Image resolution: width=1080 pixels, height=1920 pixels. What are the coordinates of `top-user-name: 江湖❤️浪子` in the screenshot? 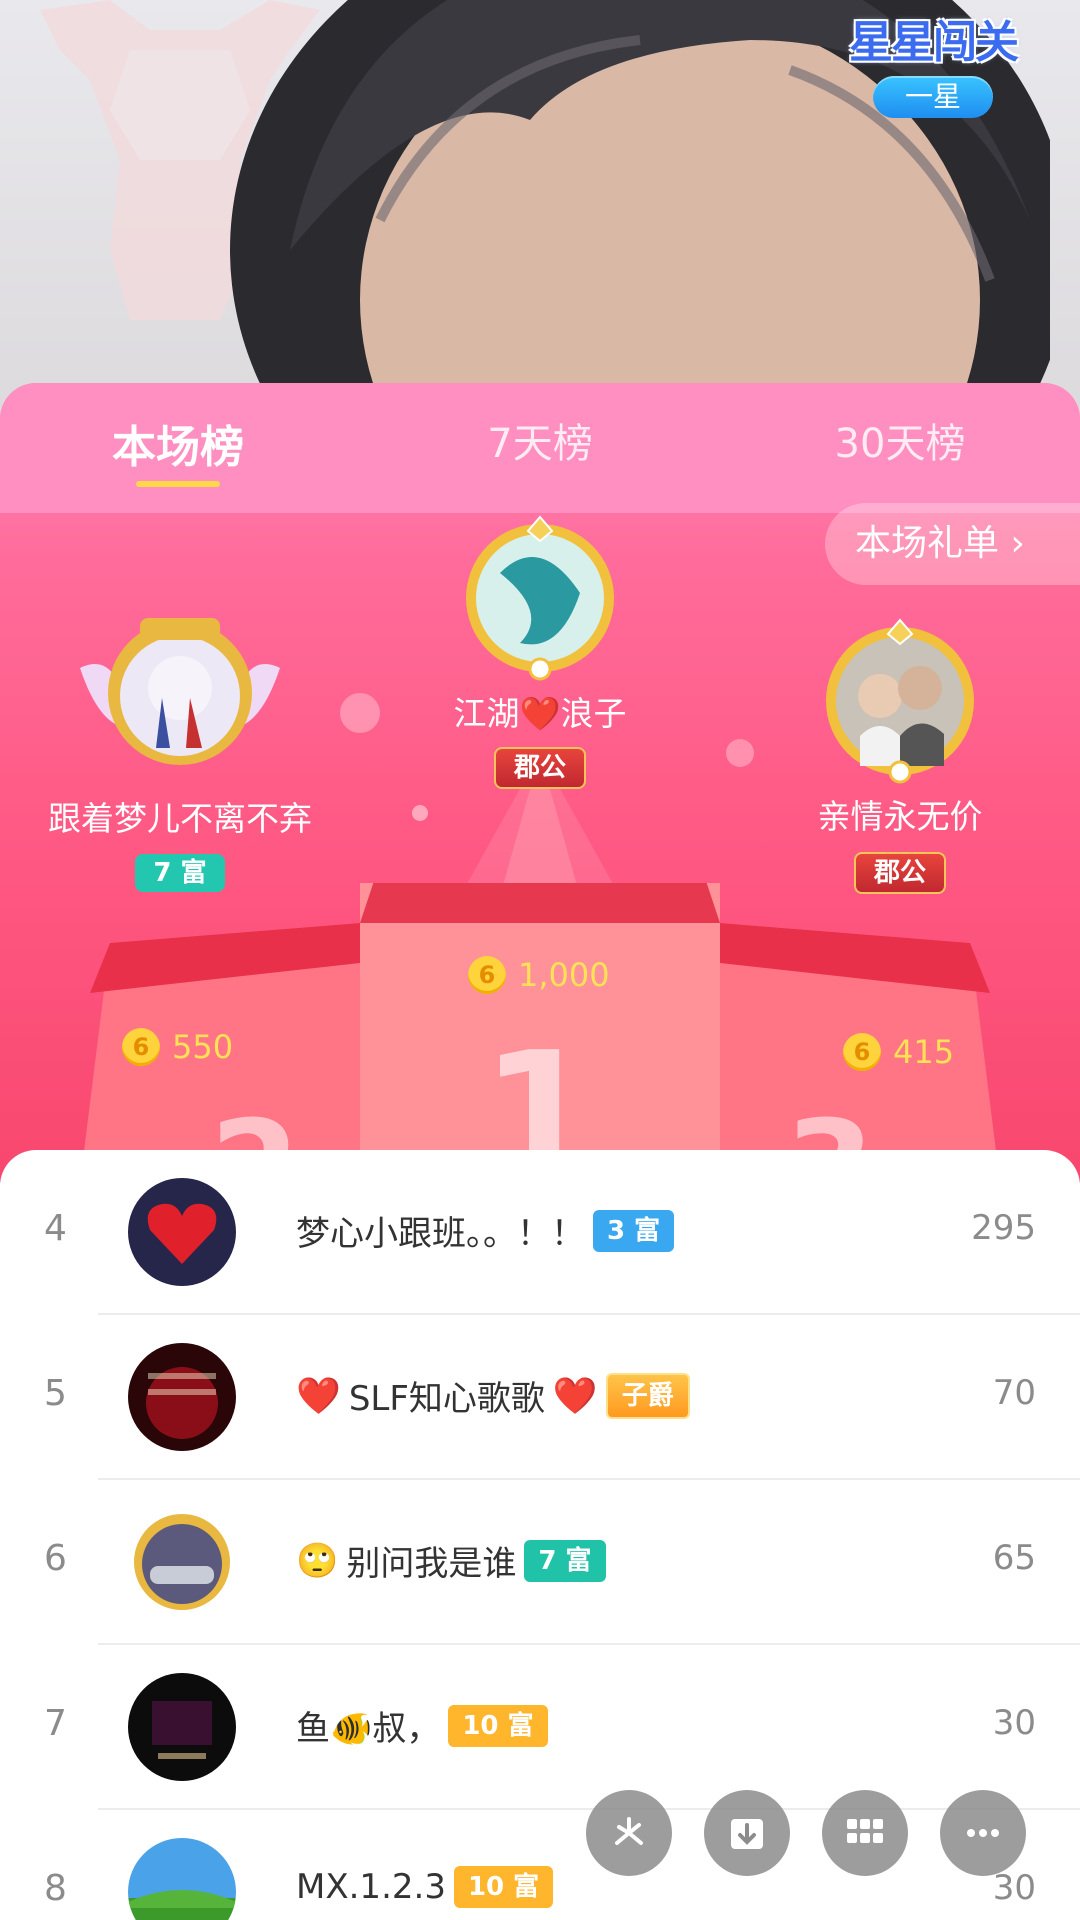 It's located at (540, 713).